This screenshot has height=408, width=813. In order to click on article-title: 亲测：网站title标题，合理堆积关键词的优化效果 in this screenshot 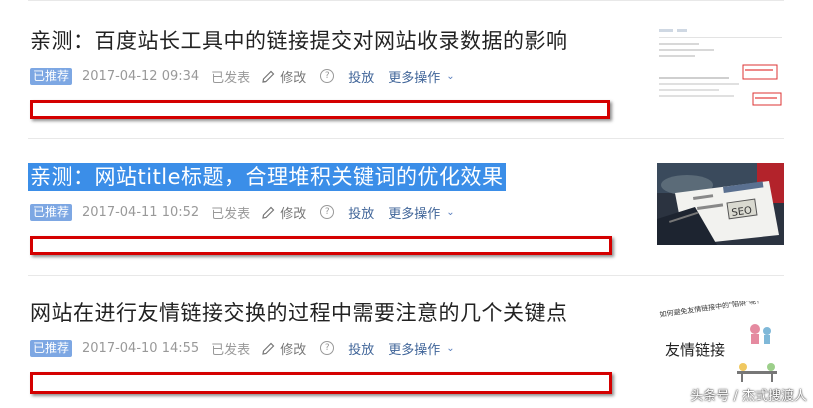, I will do `click(267, 177)`.